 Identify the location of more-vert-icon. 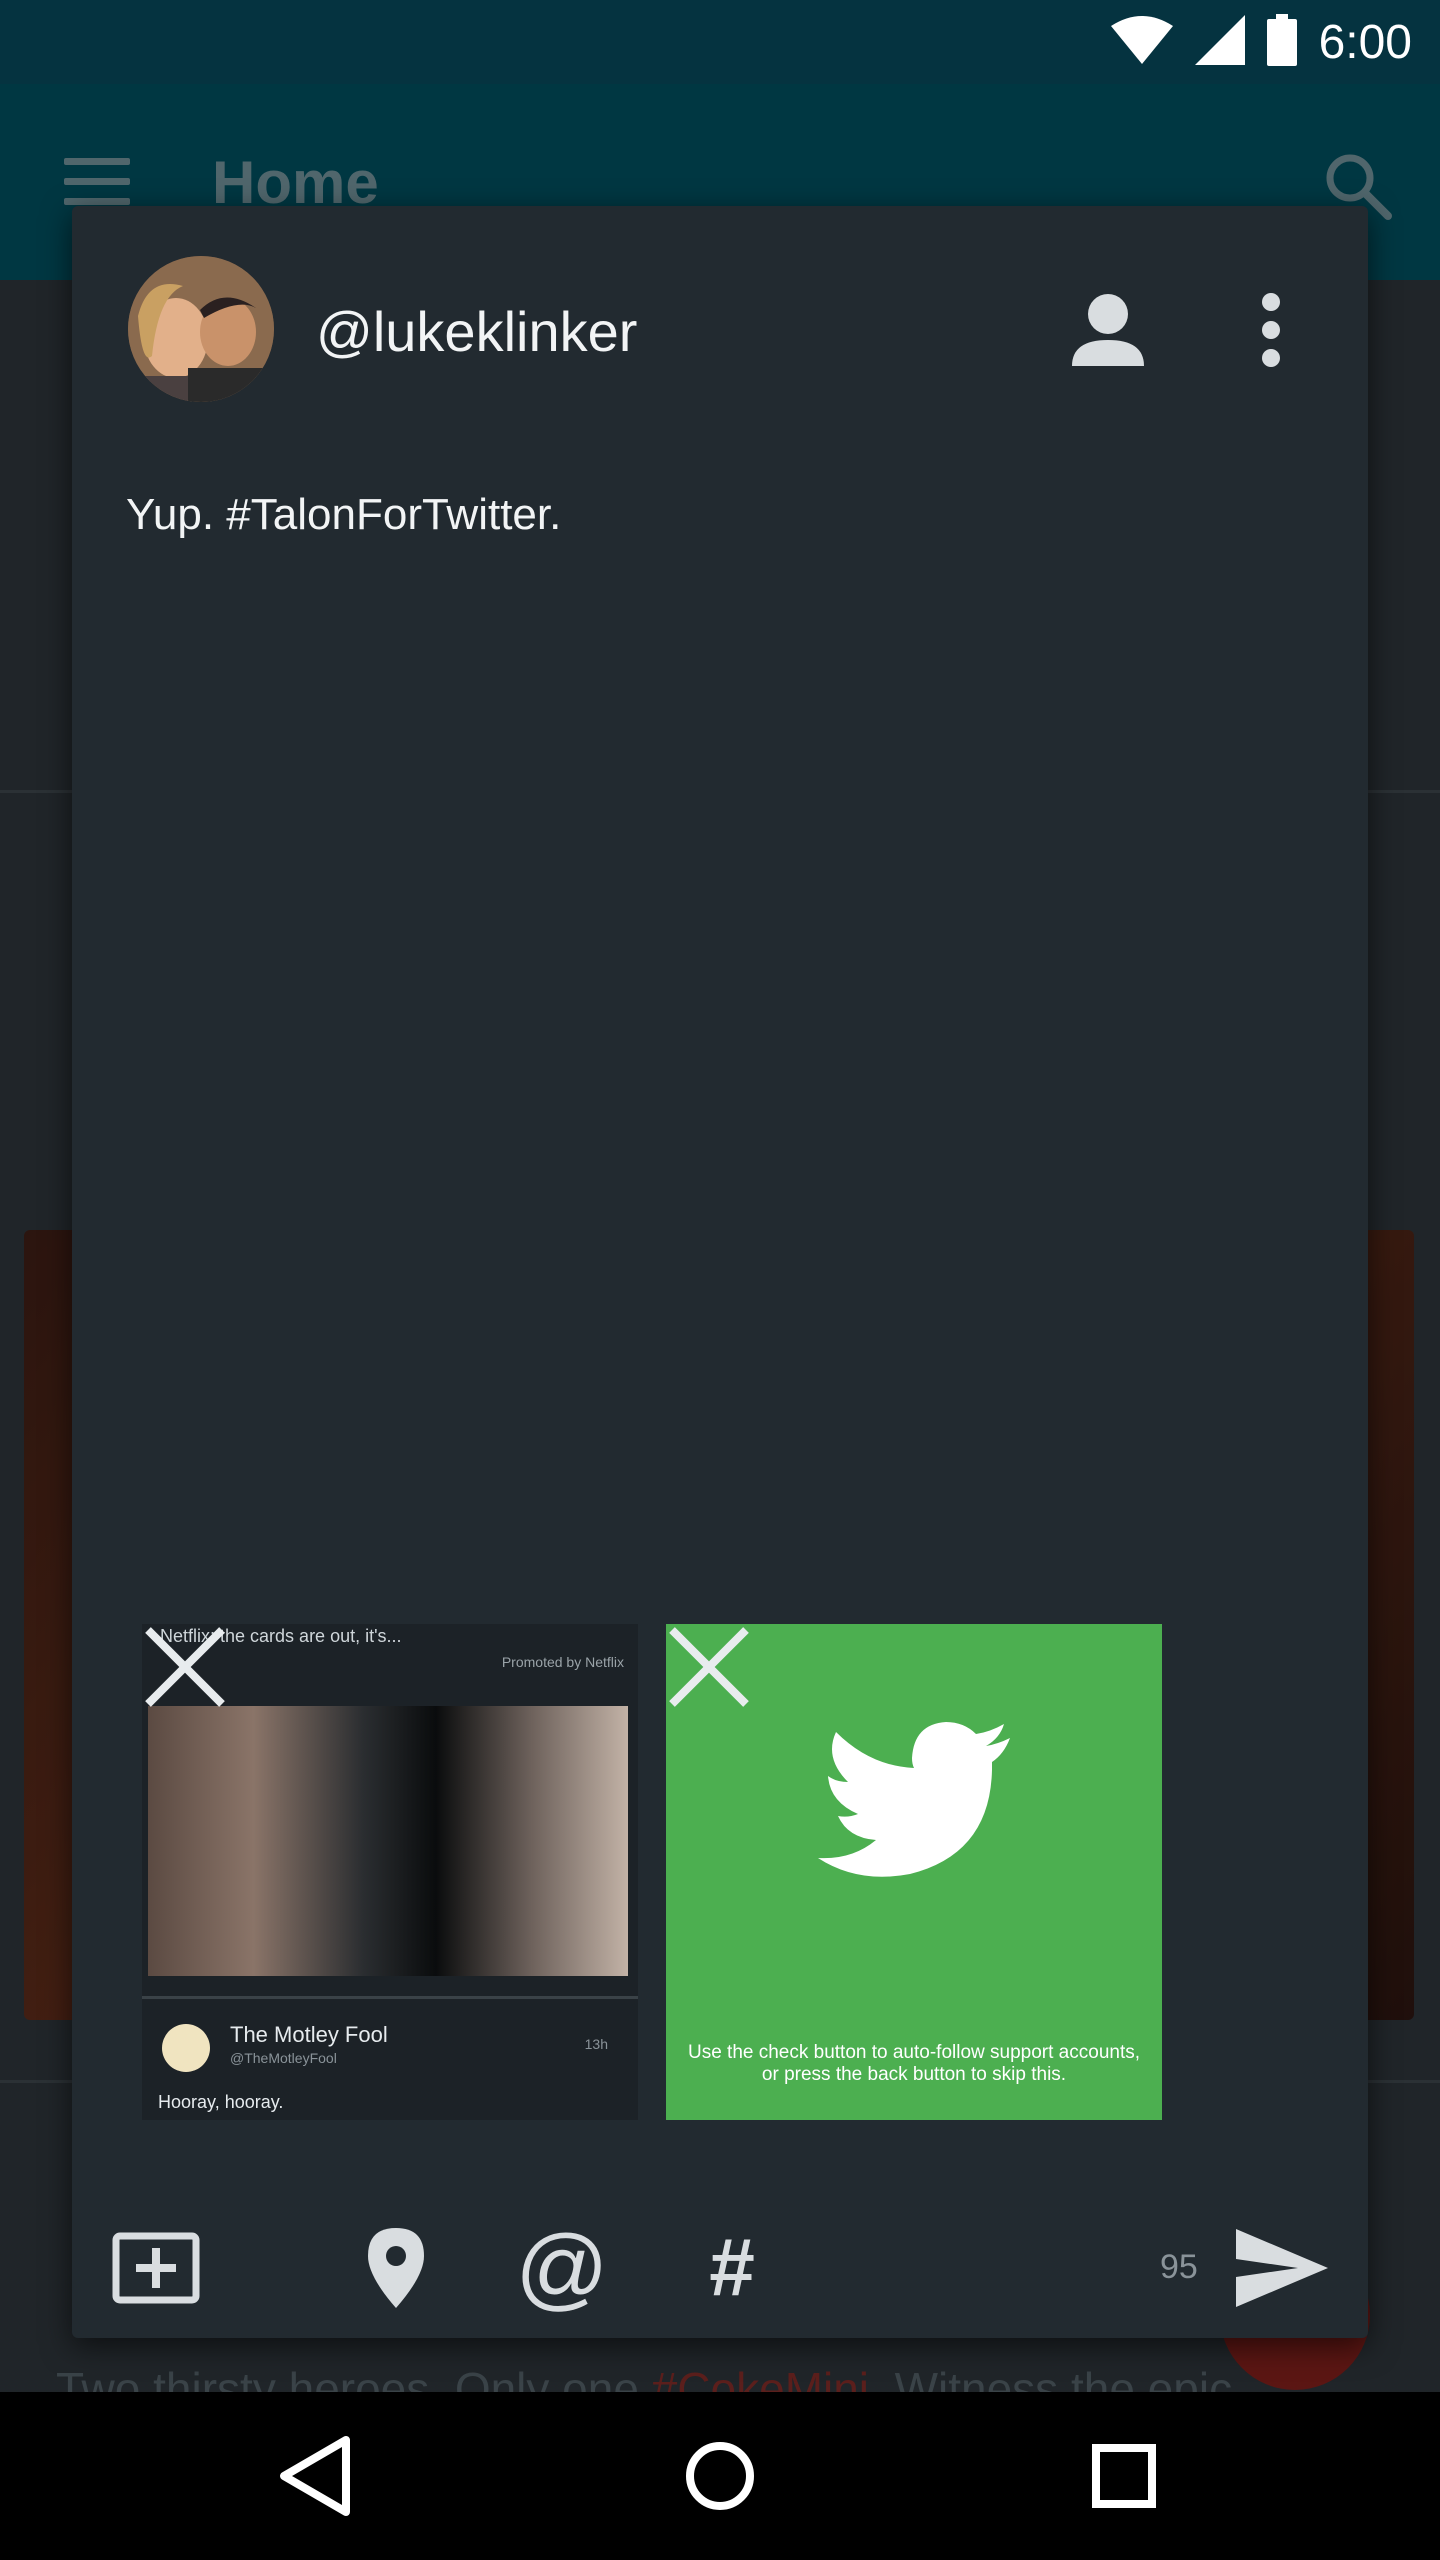
(1271, 330).